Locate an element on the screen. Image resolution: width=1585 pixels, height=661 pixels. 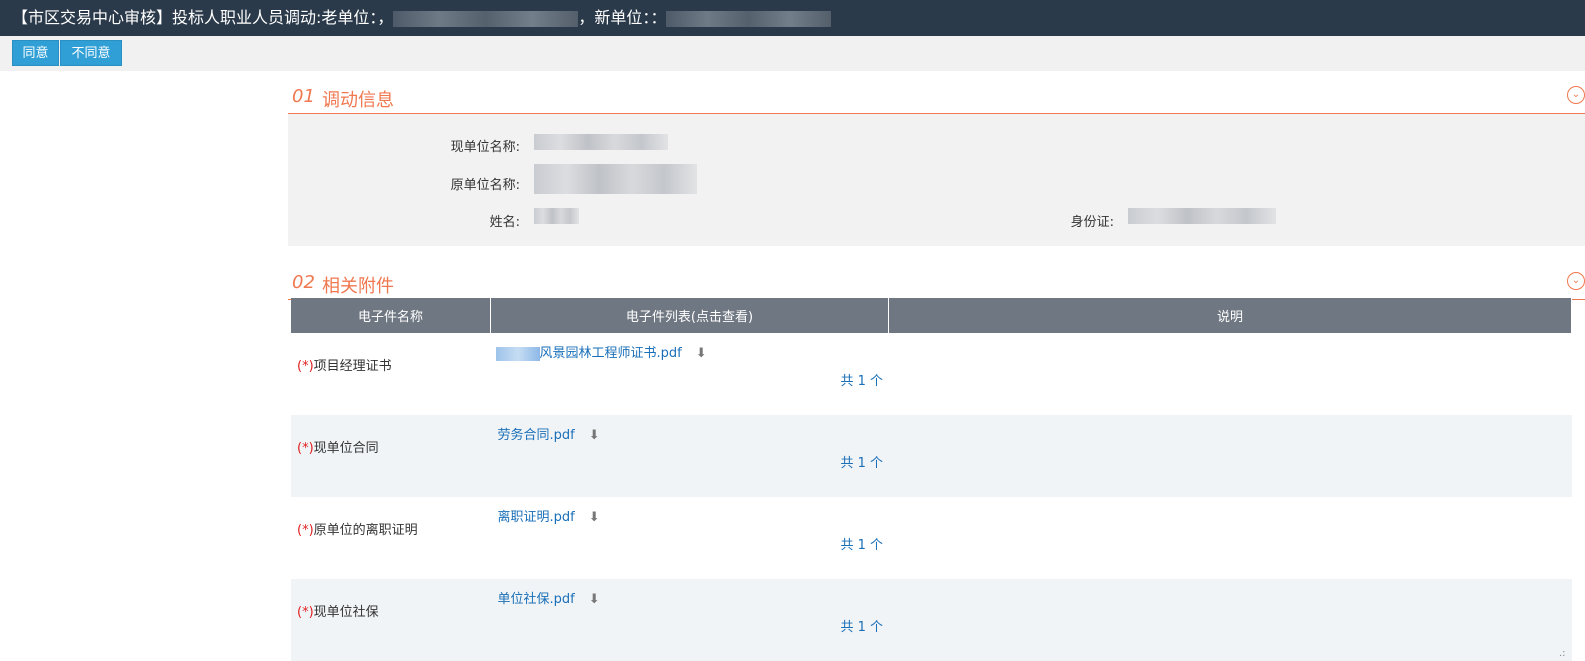
current-unit-label: 现单位名称: is located at coordinates (485, 147).